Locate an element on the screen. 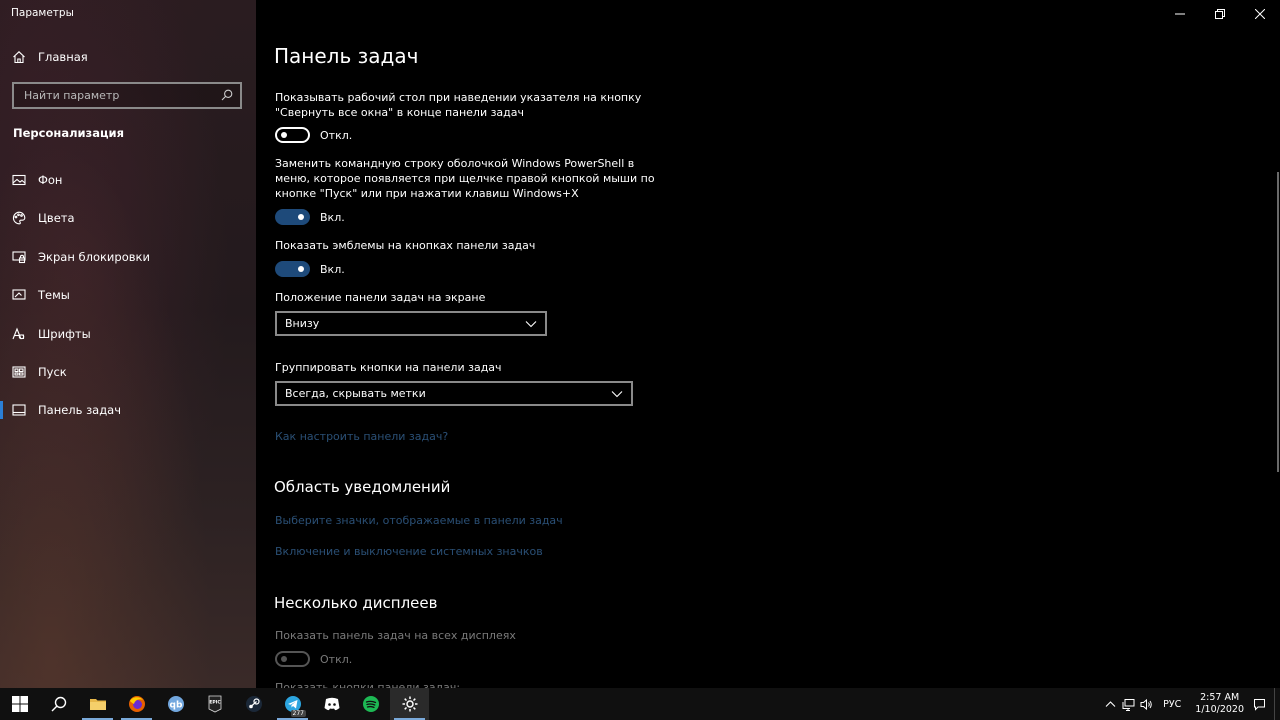 The height and width of the screenshot is (720, 1280). qbittorrent-button: qb is located at coordinates (175, 704).